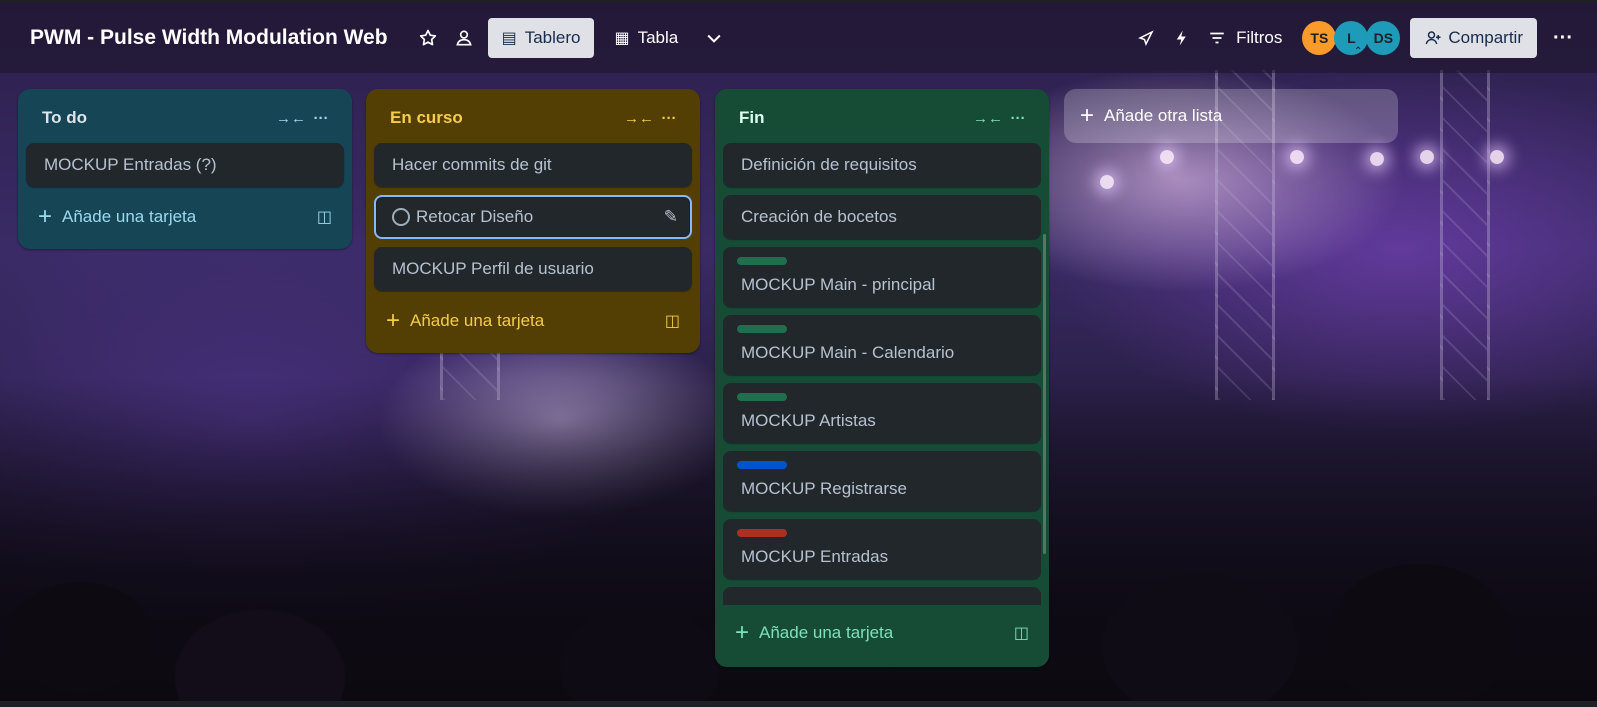 This screenshot has width=1597, height=707. Describe the element at coordinates (658, 37) in the screenshot. I see `view-tab-label: Tabla` at that location.